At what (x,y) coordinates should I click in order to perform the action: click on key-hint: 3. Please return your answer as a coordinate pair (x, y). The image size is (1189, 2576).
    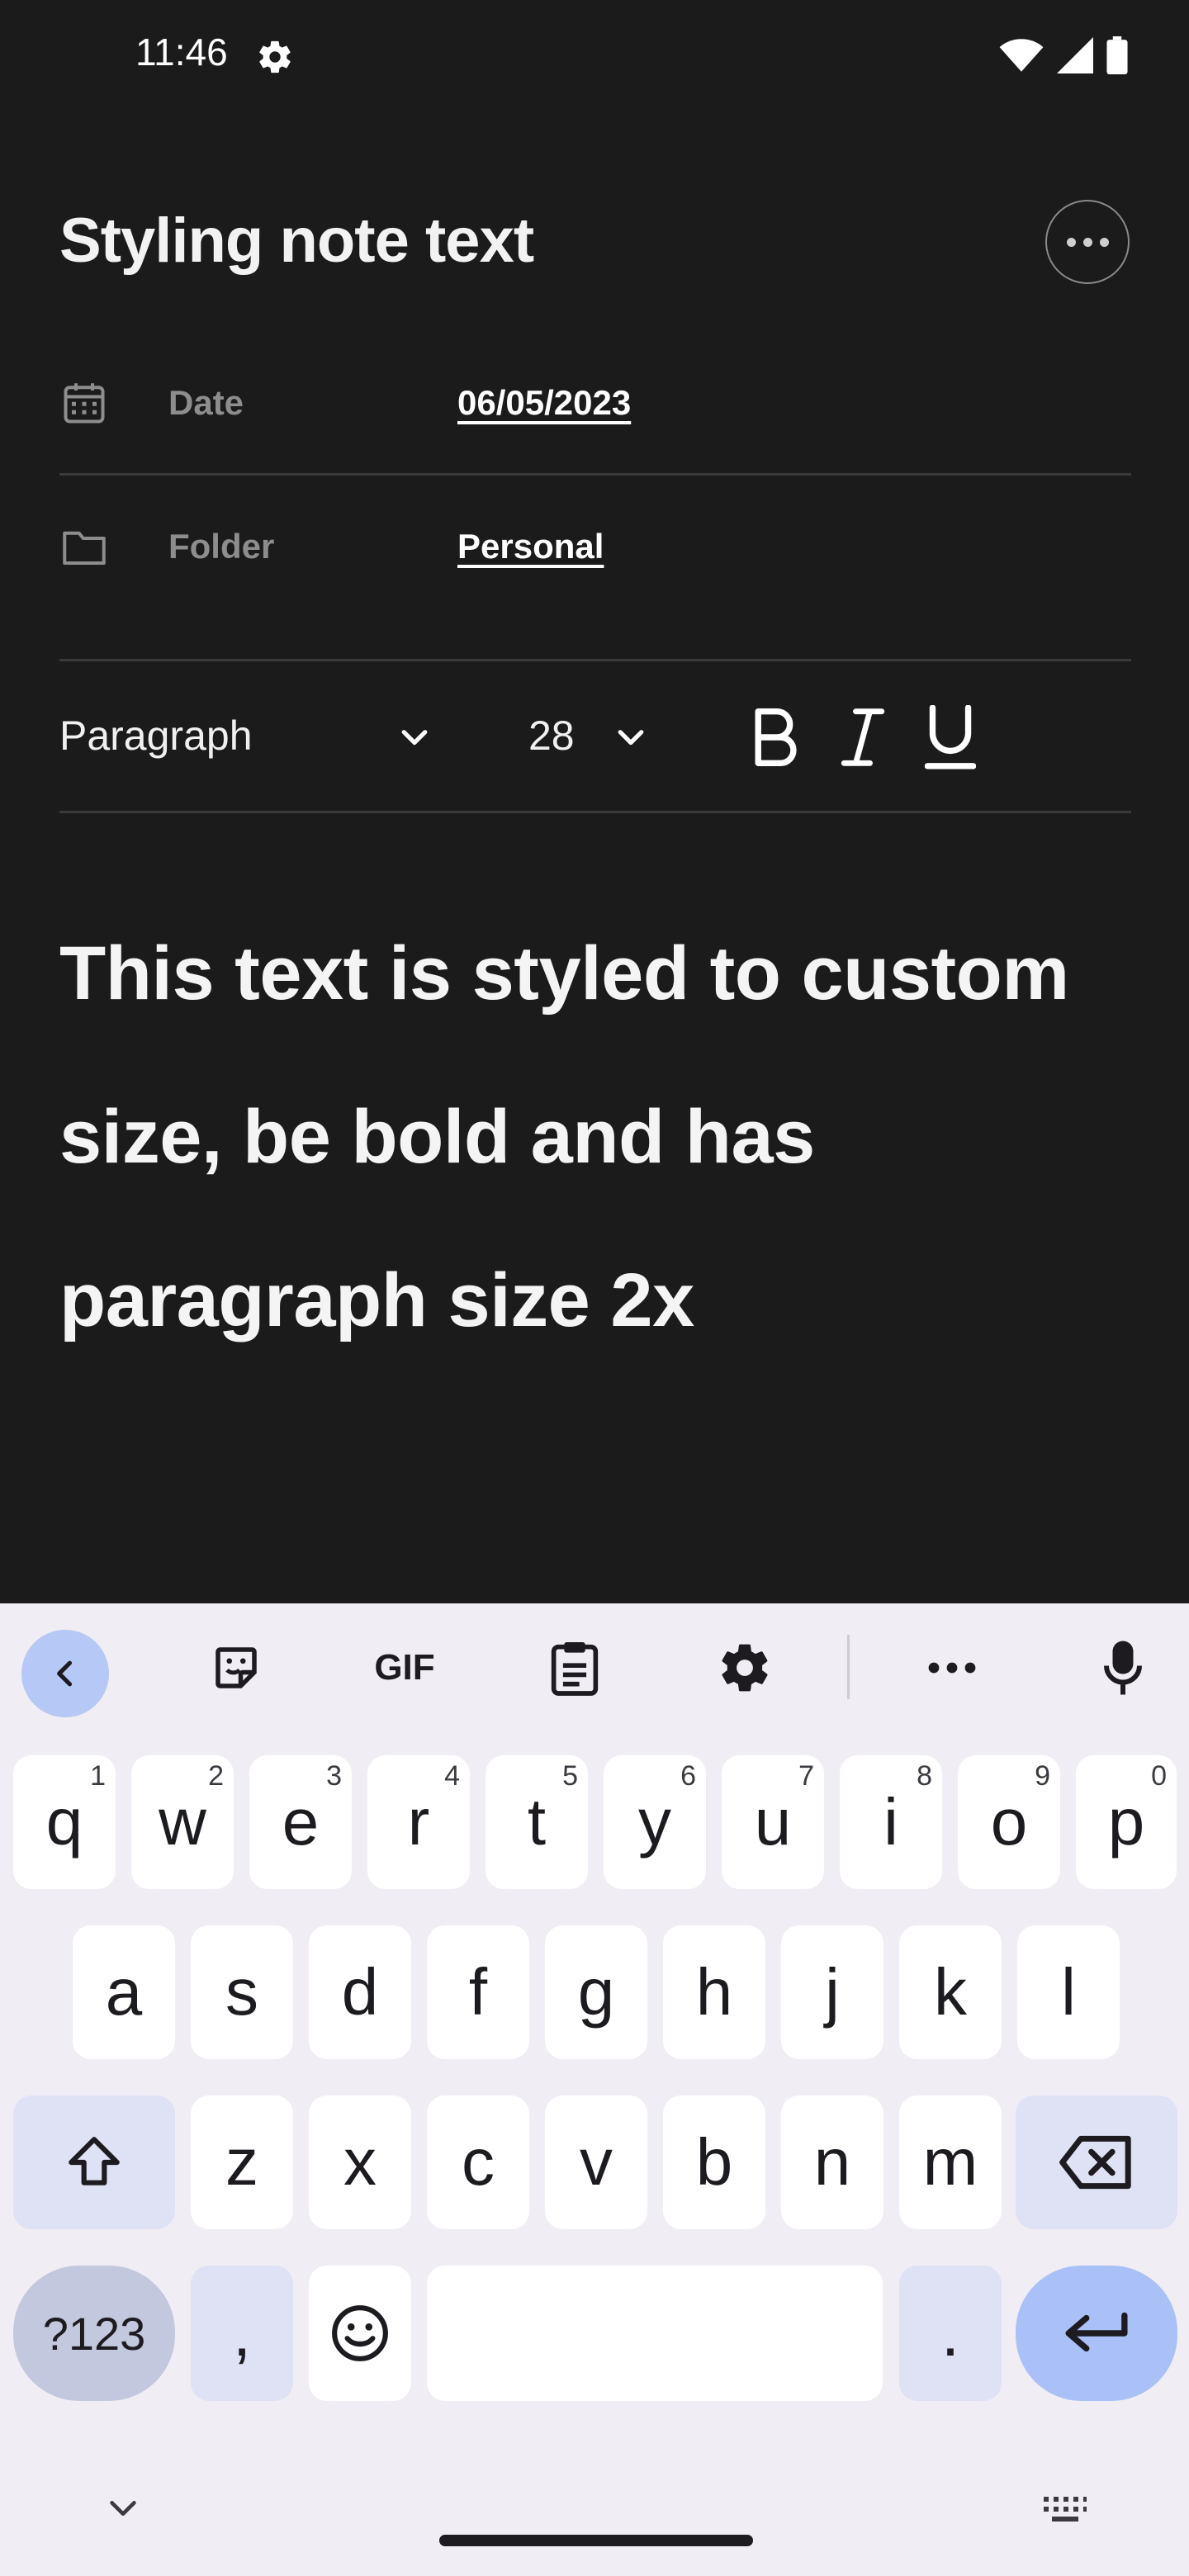
    Looking at the image, I should click on (334, 1776).